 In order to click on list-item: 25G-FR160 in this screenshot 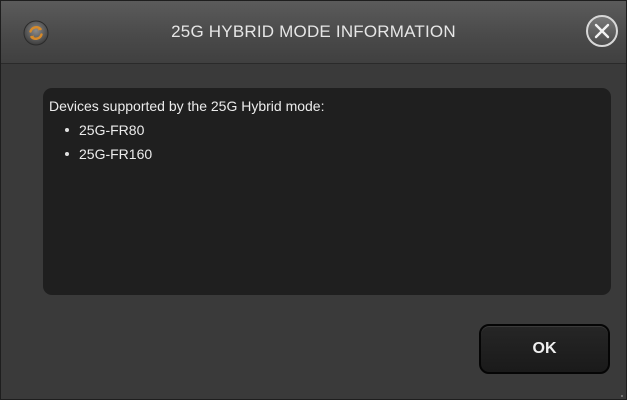, I will do `click(335, 154)`.